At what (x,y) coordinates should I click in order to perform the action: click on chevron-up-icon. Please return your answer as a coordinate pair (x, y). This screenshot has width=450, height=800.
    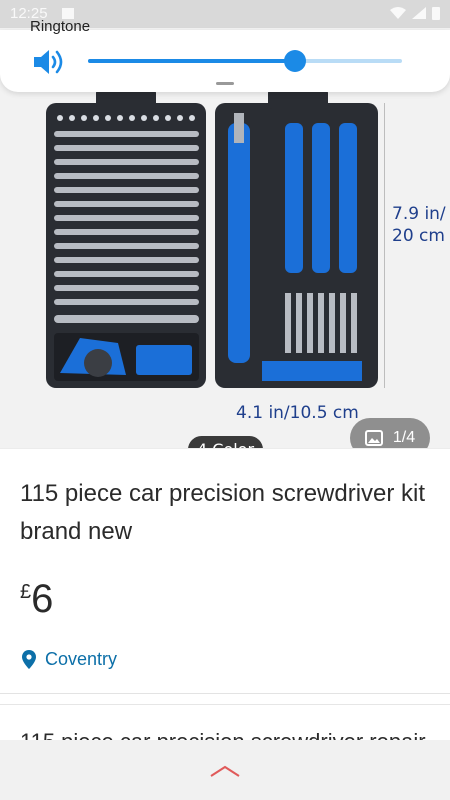
    Looking at the image, I should click on (225, 771).